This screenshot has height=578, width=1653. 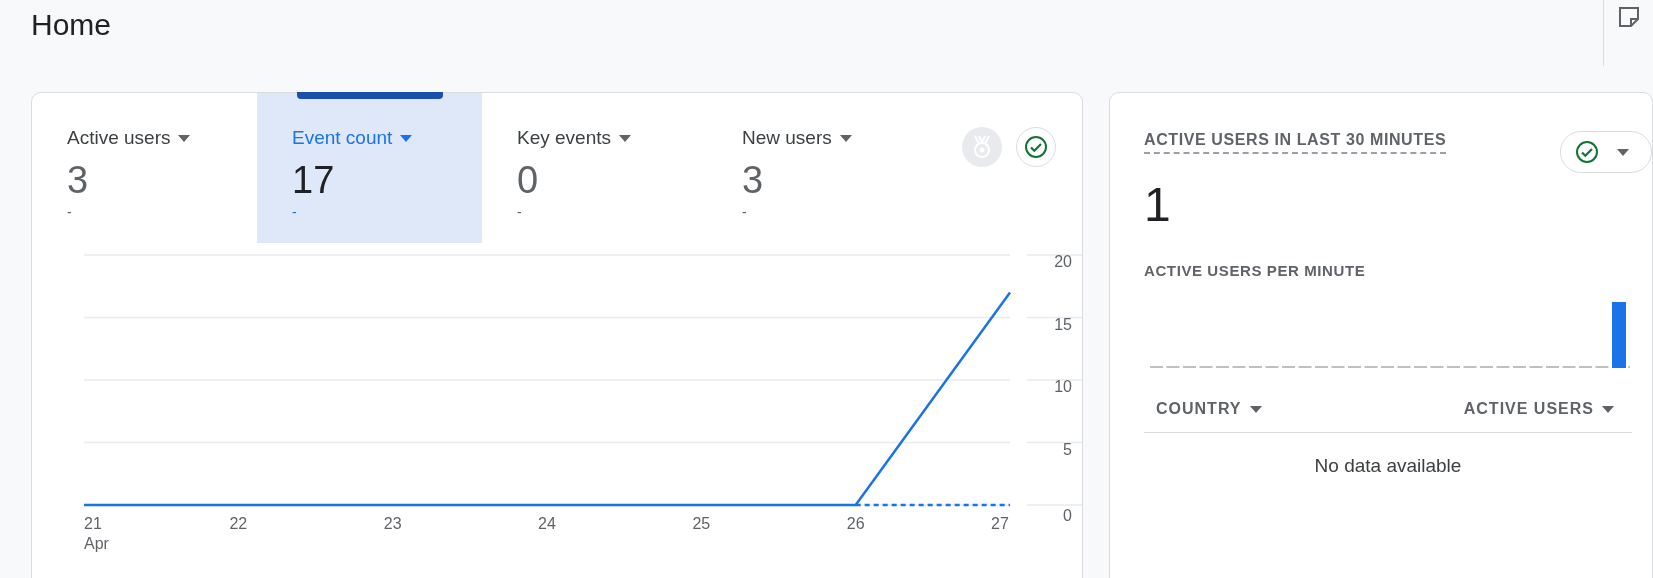 What do you see at coordinates (1063, 386) in the screenshot?
I see `y-axis-label: 10` at bounding box center [1063, 386].